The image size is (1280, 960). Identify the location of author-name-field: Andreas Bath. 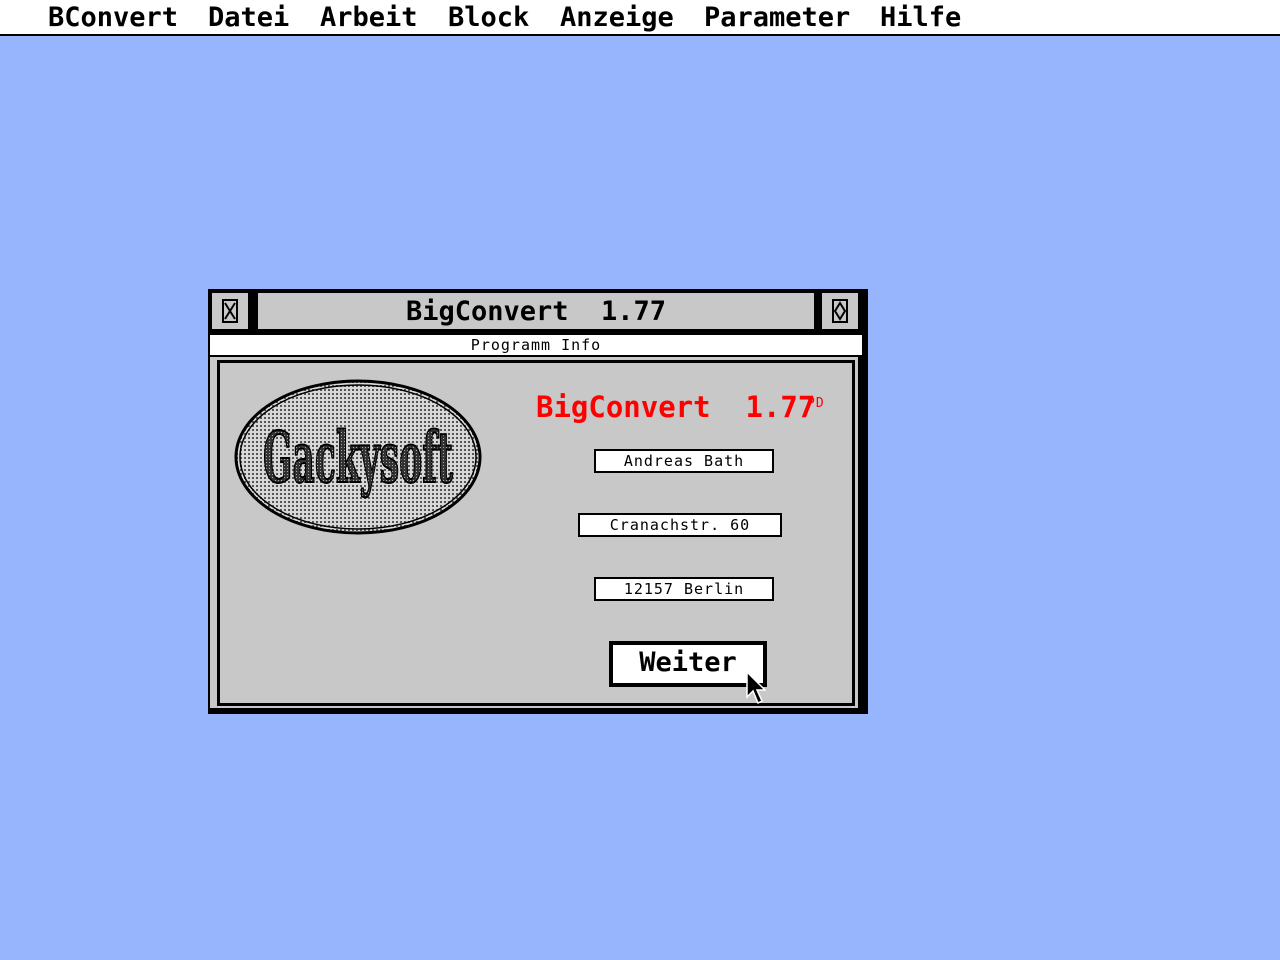
(684, 461).